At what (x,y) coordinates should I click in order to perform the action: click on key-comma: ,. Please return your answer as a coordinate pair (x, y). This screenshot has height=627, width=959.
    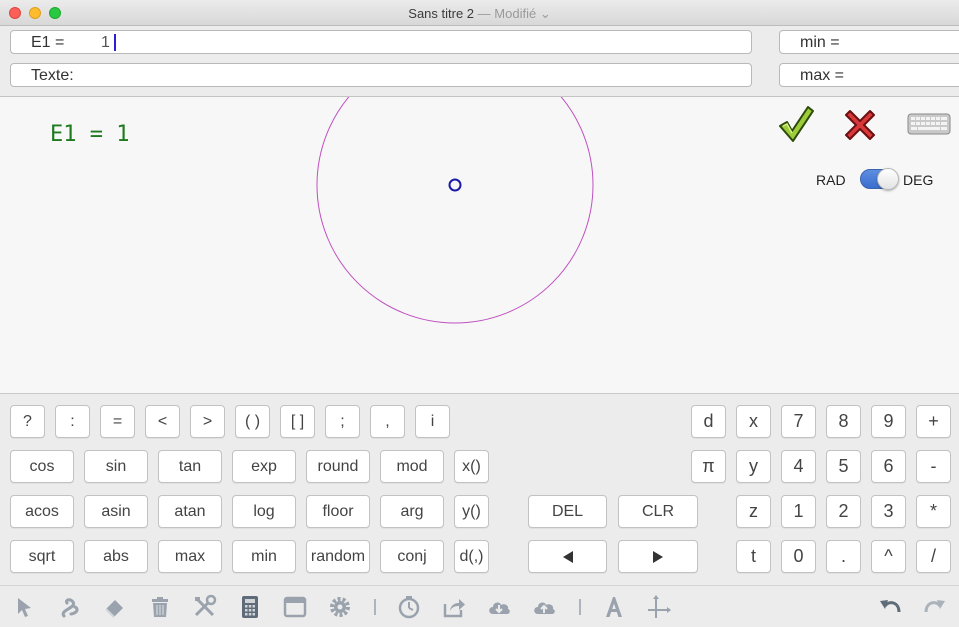
    Looking at the image, I should click on (387, 421).